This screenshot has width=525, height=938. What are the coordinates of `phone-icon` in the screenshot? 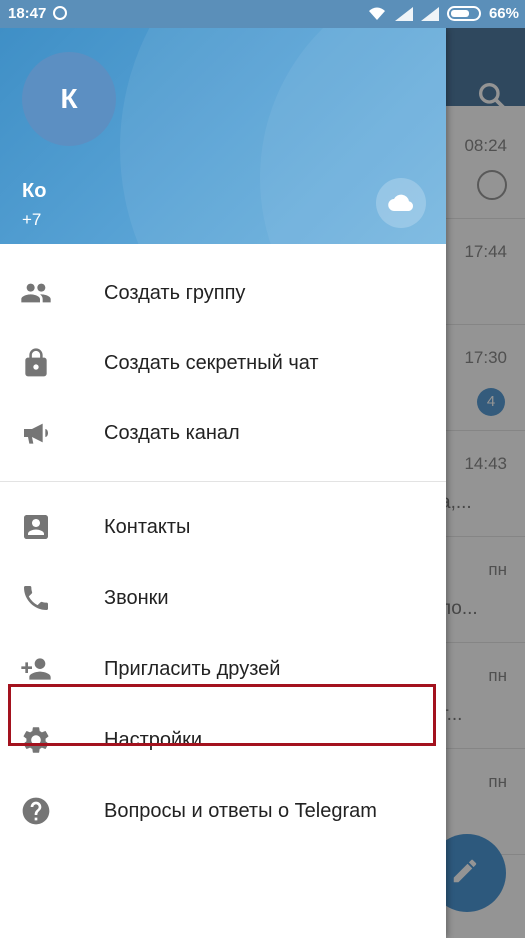 It's located at (36, 598).